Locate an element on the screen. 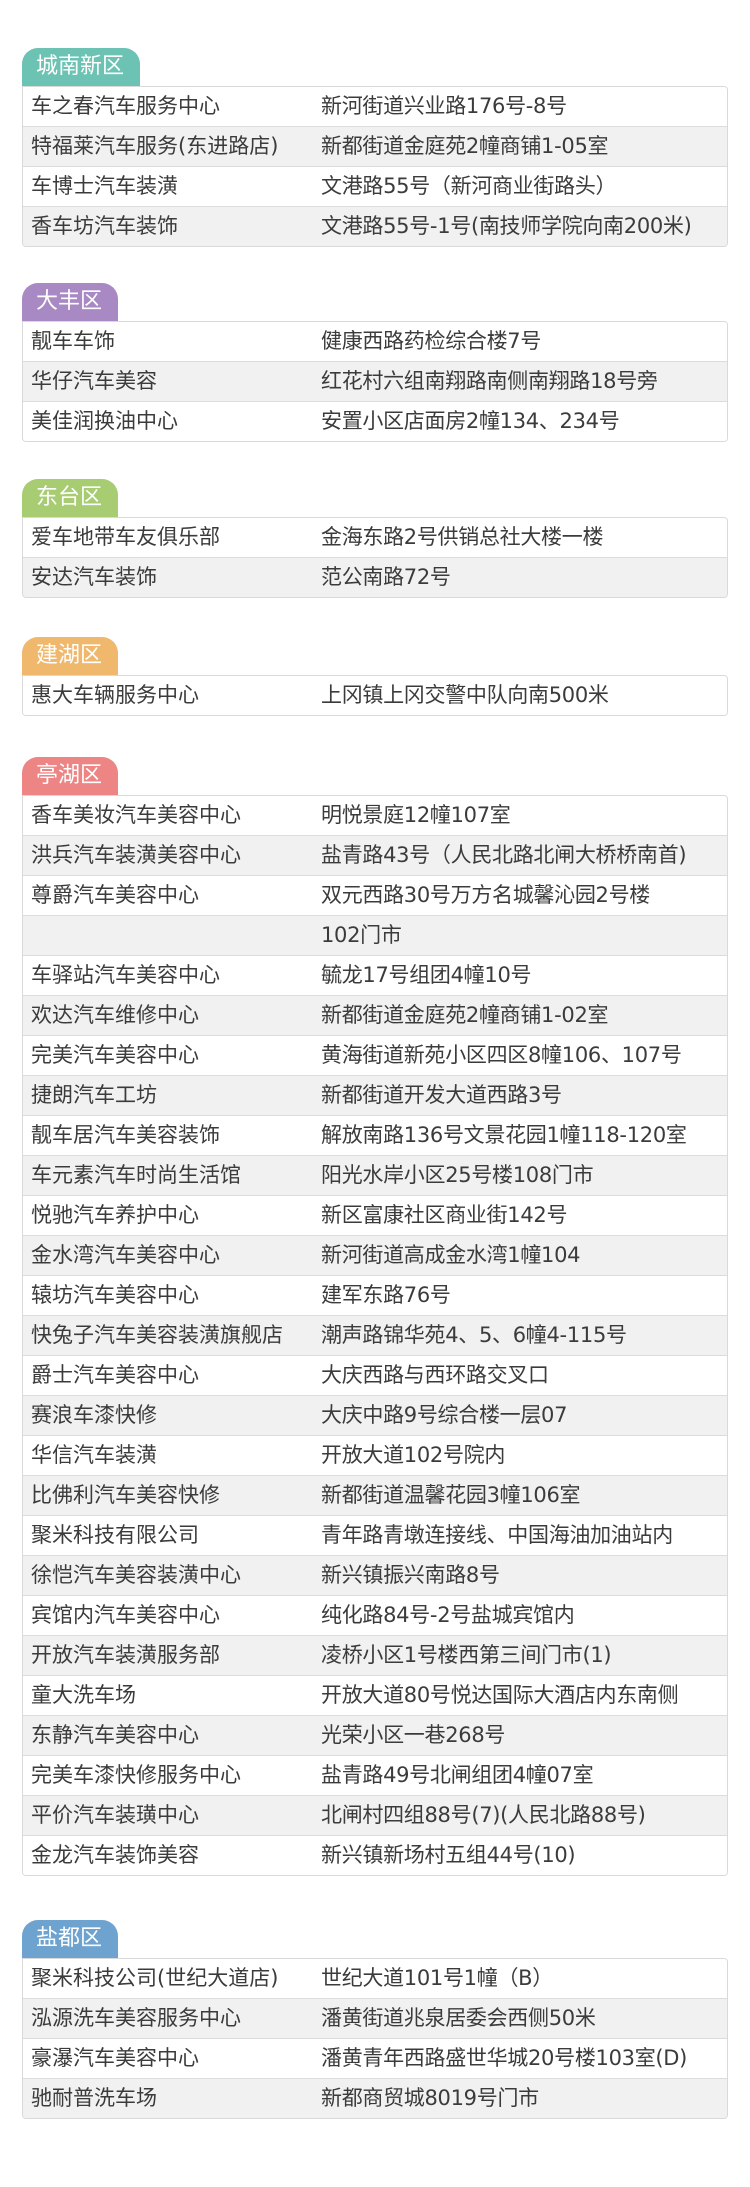 This screenshot has width=750, height=2187. shop-row: 驰耐普洗车场 新都商贸城8019号门市 is located at coordinates (375, 2098).